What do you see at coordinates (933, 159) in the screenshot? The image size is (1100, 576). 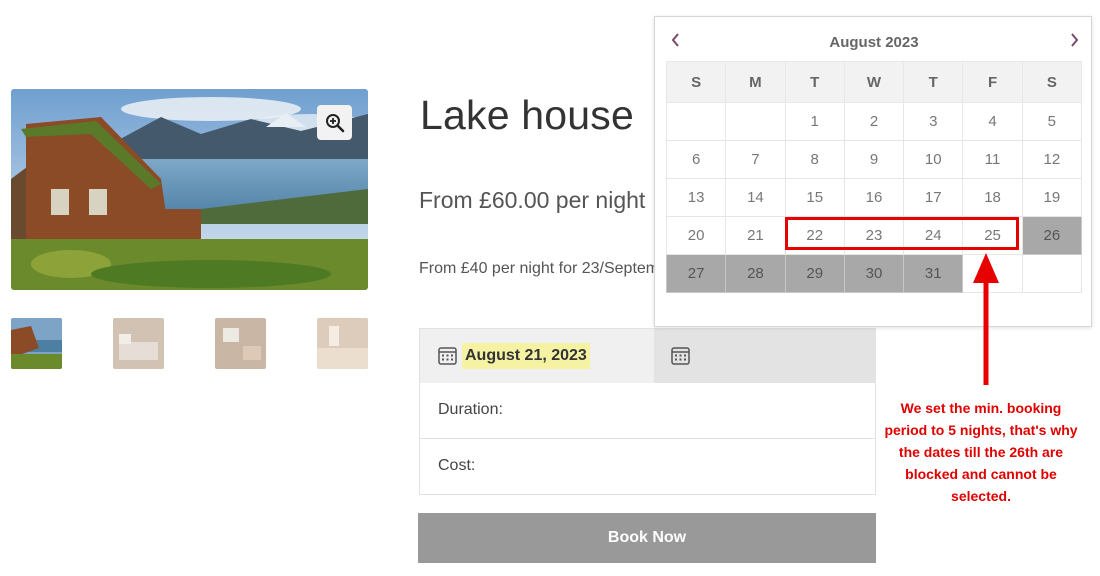 I see `calendar-day: 10` at bounding box center [933, 159].